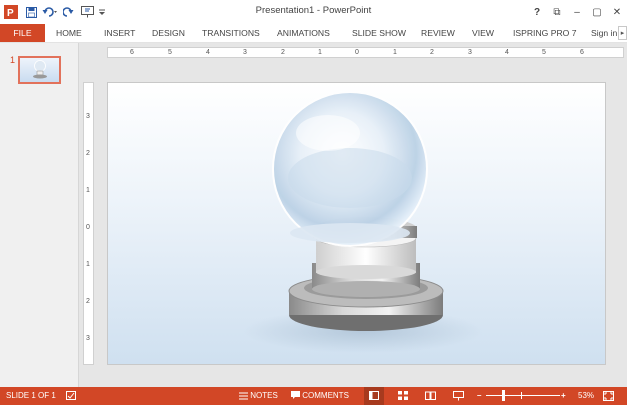 This screenshot has width=627, height=405. What do you see at coordinates (313, 12) in the screenshot?
I see `title-bar: P Presentation1 - PowerPoint ? ⧉ – ▢ ✕` at bounding box center [313, 12].